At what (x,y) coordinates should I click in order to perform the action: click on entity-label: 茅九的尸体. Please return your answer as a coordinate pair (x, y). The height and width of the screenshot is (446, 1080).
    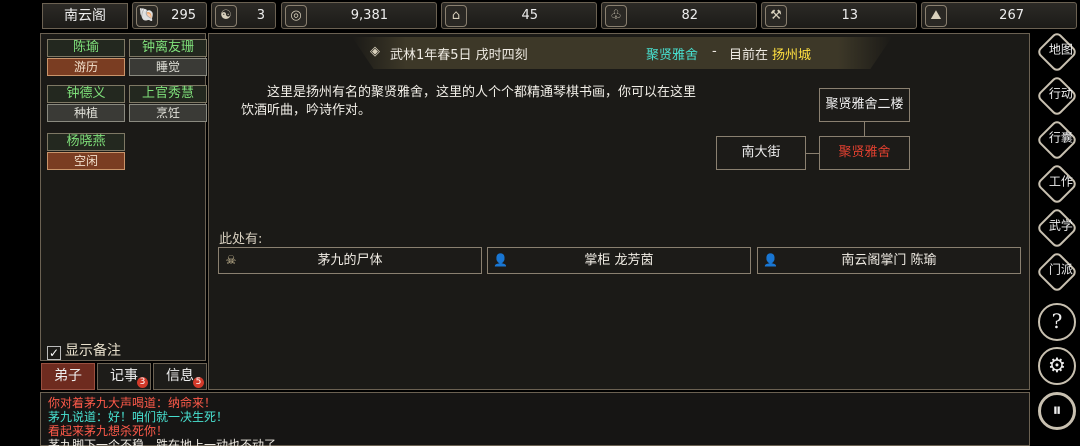
    Looking at the image, I should click on (350, 260).